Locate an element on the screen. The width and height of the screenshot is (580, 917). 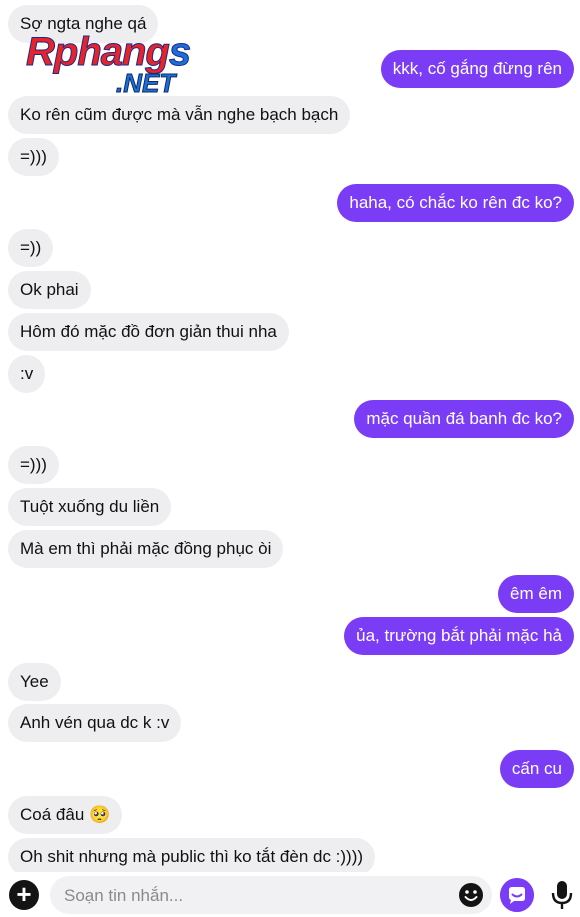
message-outgoing: cấn cu is located at coordinates (536, 769).